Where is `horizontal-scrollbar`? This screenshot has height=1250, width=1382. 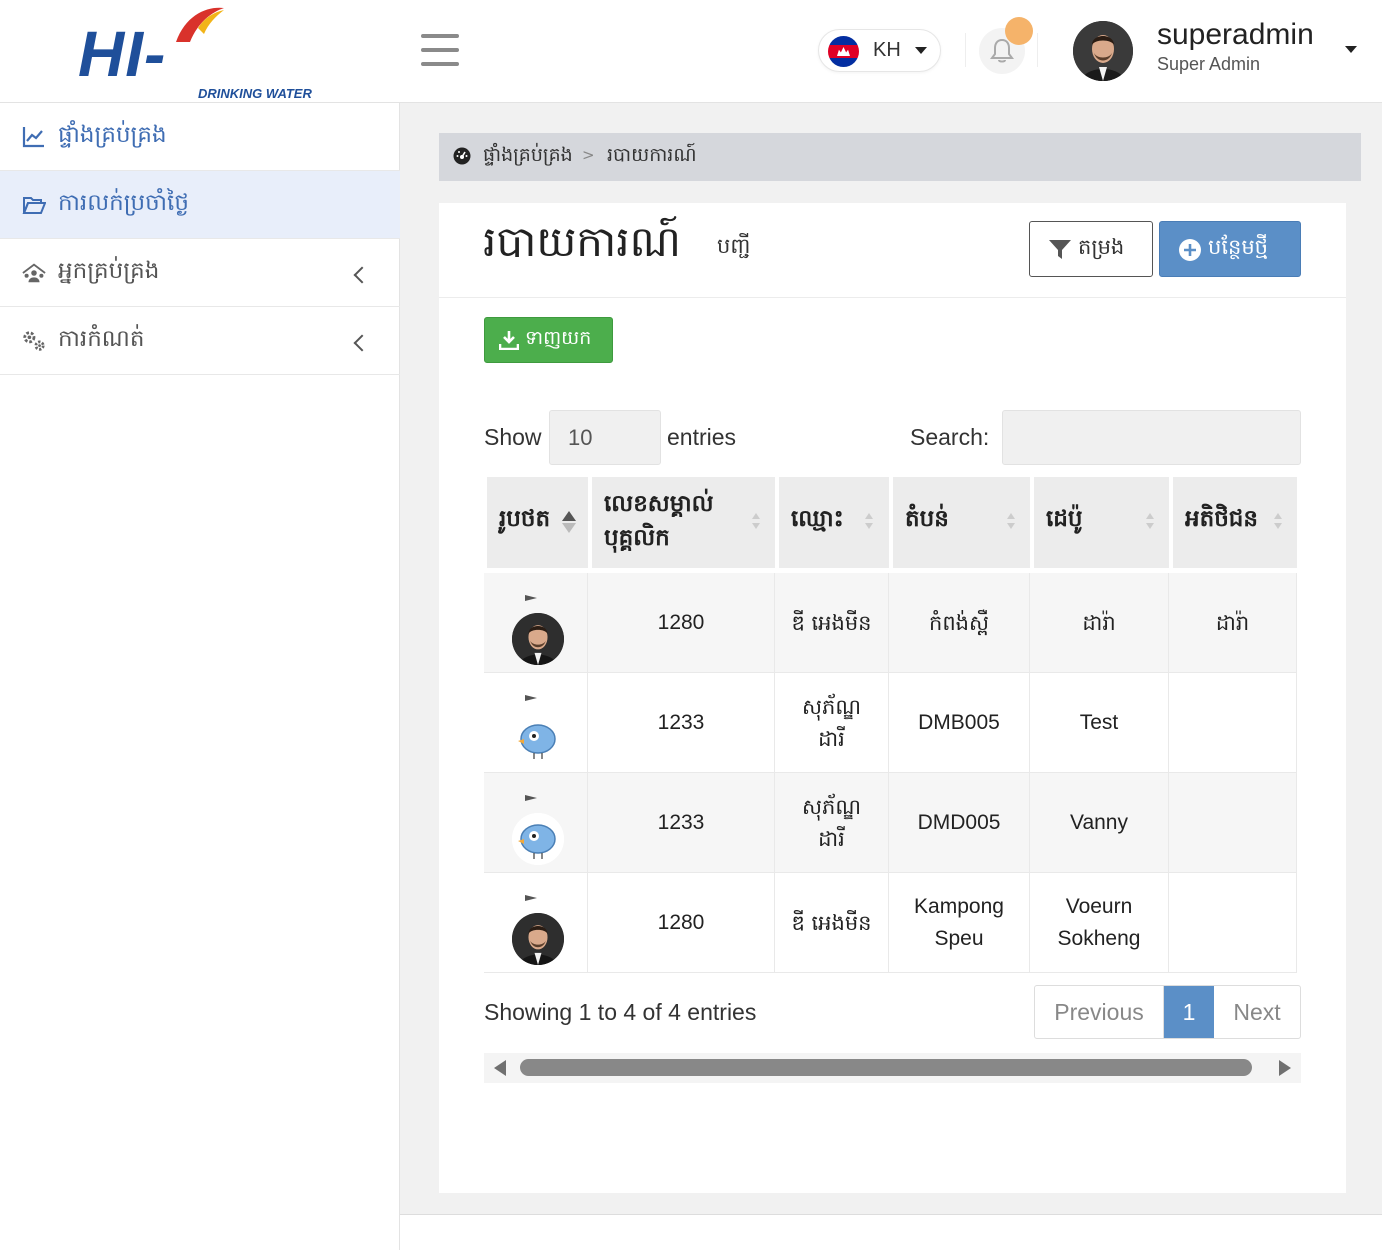 horizontal-scrollbar is located at coordinates (892, 1068).